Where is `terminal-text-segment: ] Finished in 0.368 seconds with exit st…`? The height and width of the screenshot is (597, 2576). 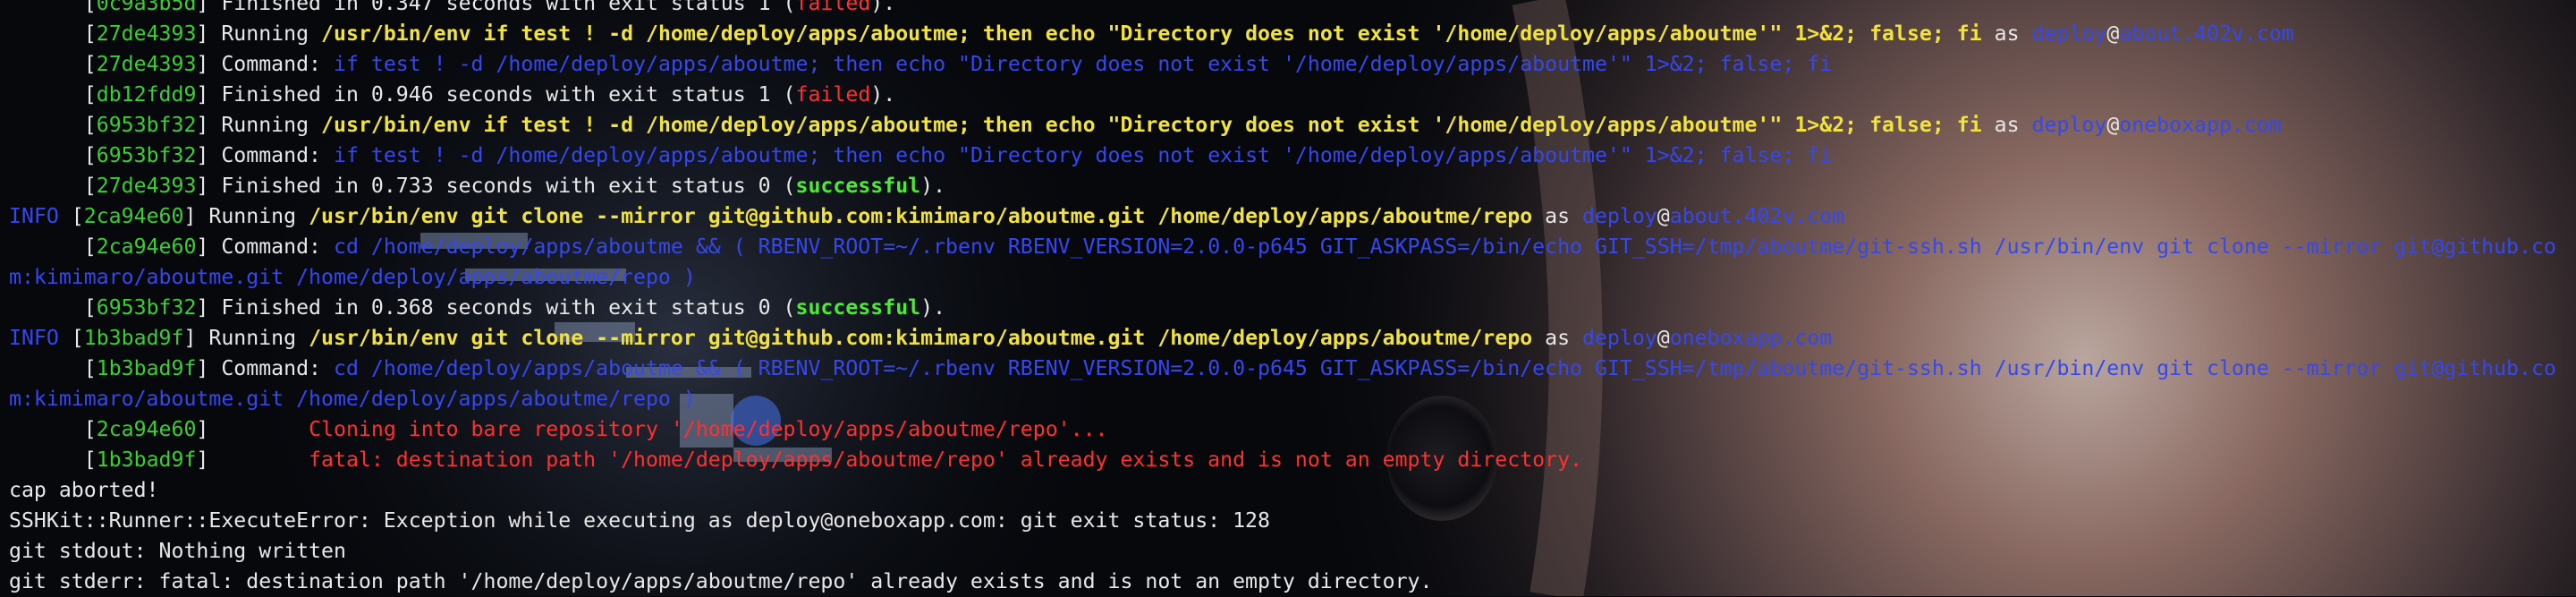 terminal-text-segment: ] Finished in 0.368 seconds with exit st… is located at coordinates (496, 307).